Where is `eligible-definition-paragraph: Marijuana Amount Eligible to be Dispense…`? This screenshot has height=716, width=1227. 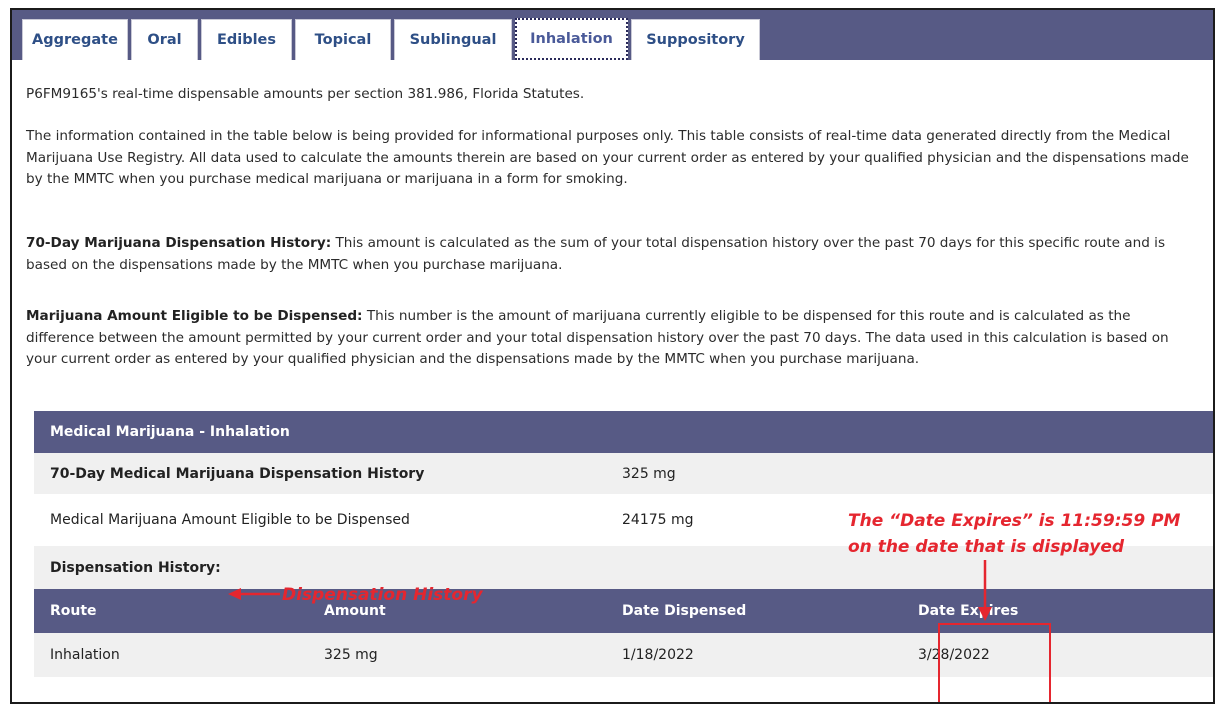
eligible-definition-paragraph: Marijuana Amount Eligible to be Dispense… is located at coordinates (613, 338).